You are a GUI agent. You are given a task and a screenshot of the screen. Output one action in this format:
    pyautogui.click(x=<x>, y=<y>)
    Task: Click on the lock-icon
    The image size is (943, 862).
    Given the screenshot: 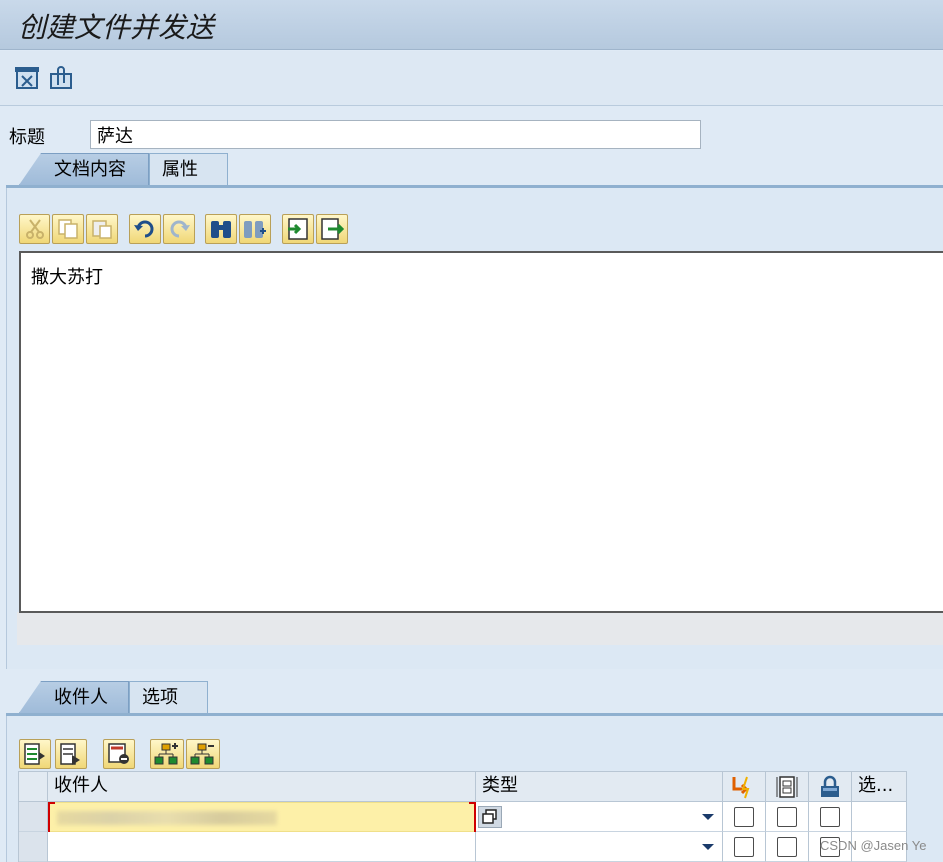 What is the action you would take?
    pyautogui.click(x=830, y=786)
    